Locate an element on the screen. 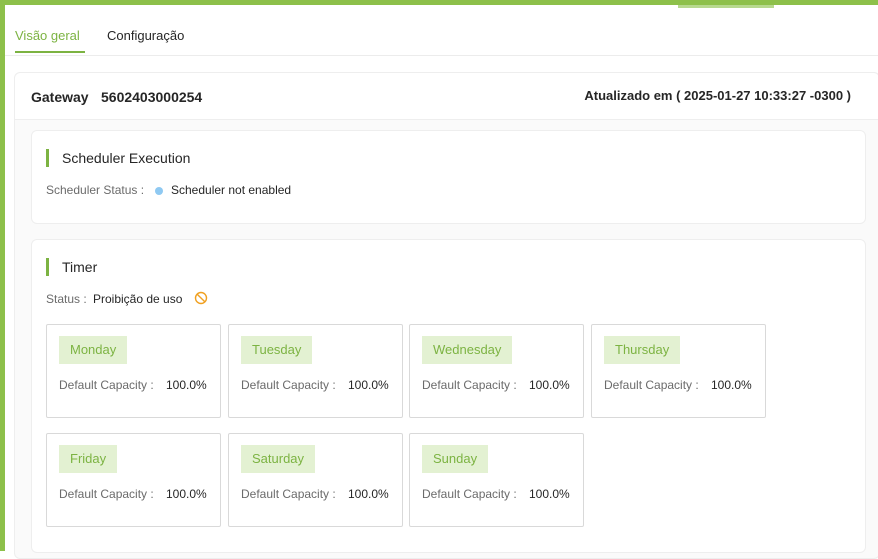 The height and width of the screenshot is (559, 878). scheduler-status-value: Scheduler not enabled is located at coordinates (231, 190).